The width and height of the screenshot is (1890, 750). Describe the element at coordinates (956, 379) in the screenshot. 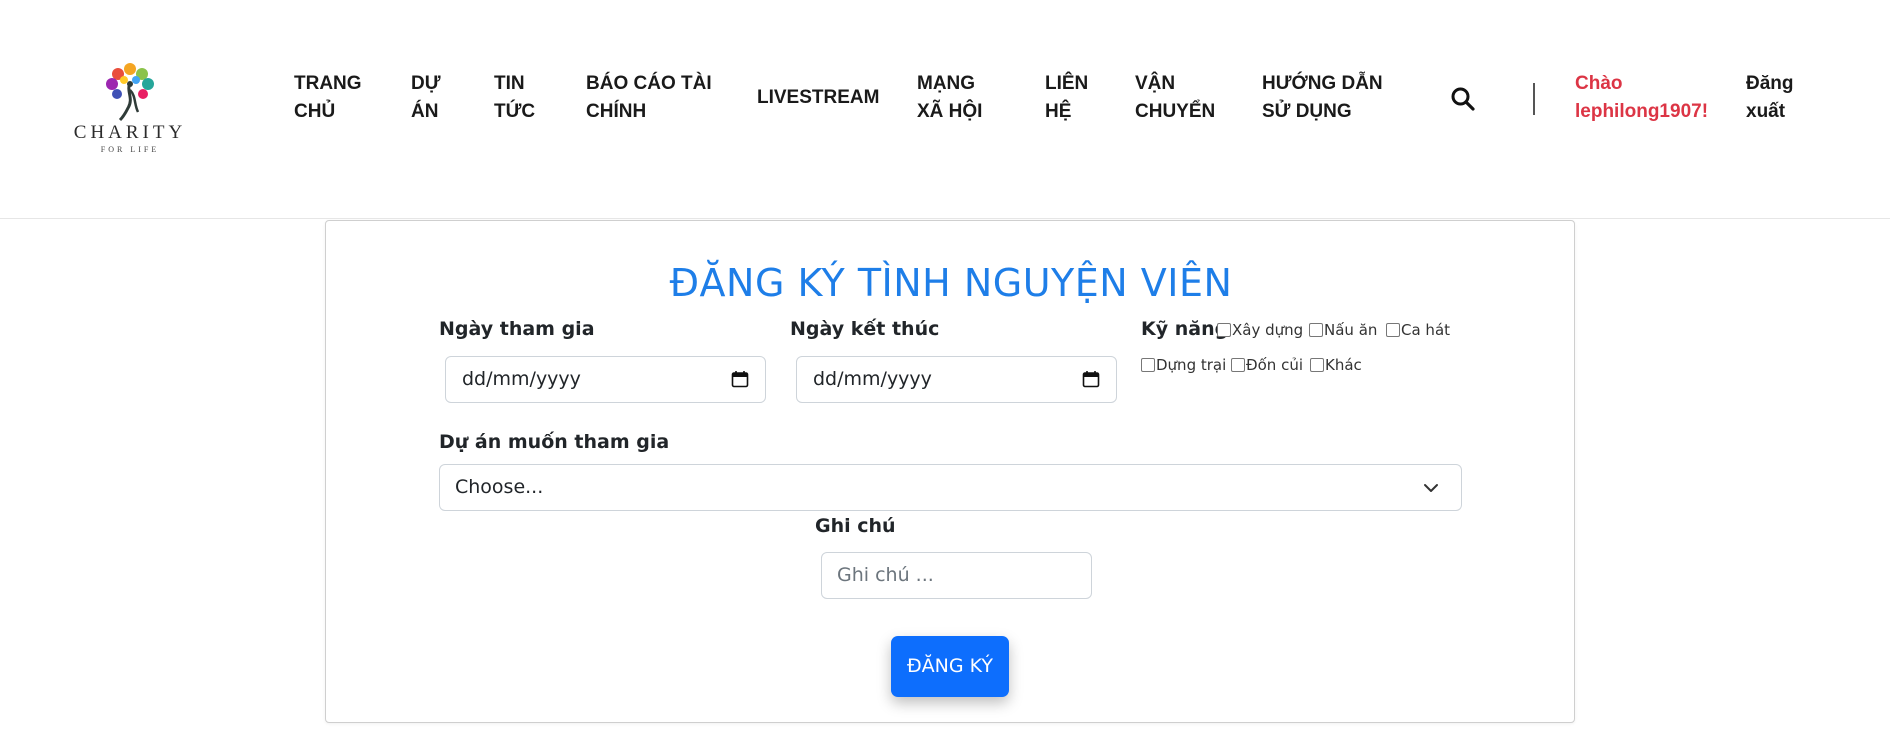

I see `end-date-input: dd/mm/yyyy` at that location.